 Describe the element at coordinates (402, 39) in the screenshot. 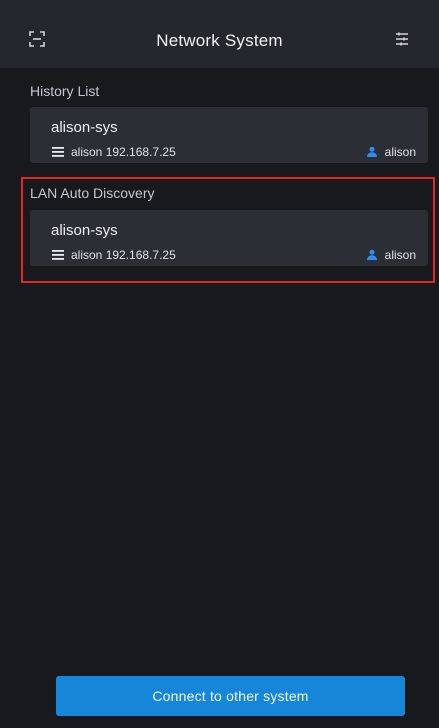

I see `settings-sliders-icon` at that location.